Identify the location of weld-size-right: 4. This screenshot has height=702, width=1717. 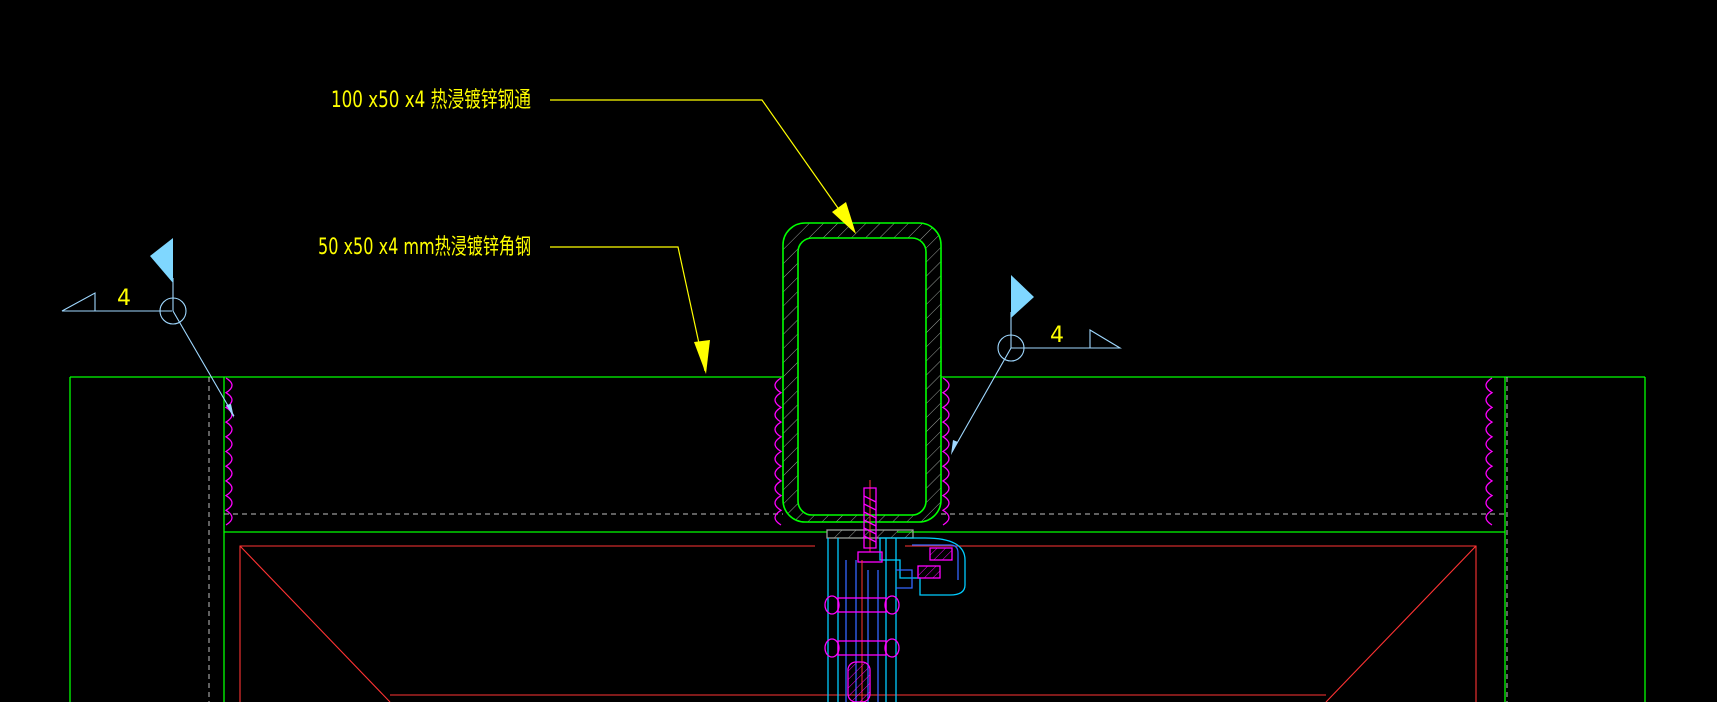
(1057, 335).